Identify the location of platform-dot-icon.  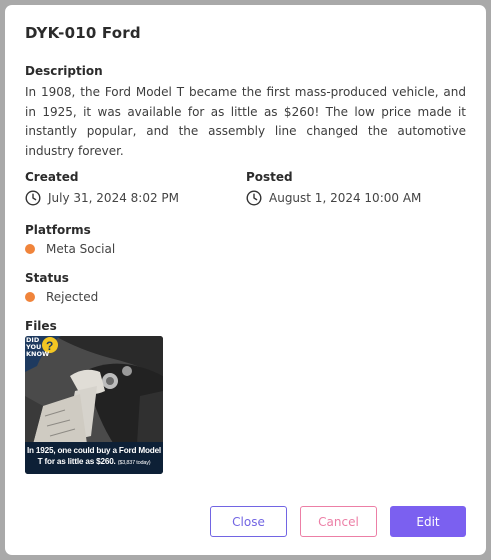
(30, 249).